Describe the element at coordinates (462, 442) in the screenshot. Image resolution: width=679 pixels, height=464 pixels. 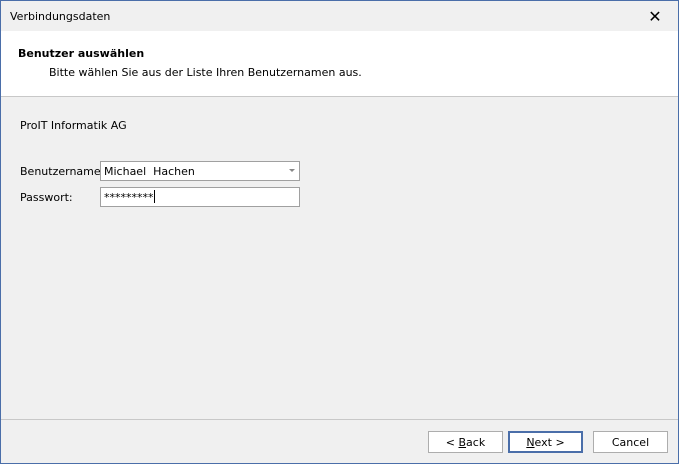
I see `back-mnemonic: B` at that location.